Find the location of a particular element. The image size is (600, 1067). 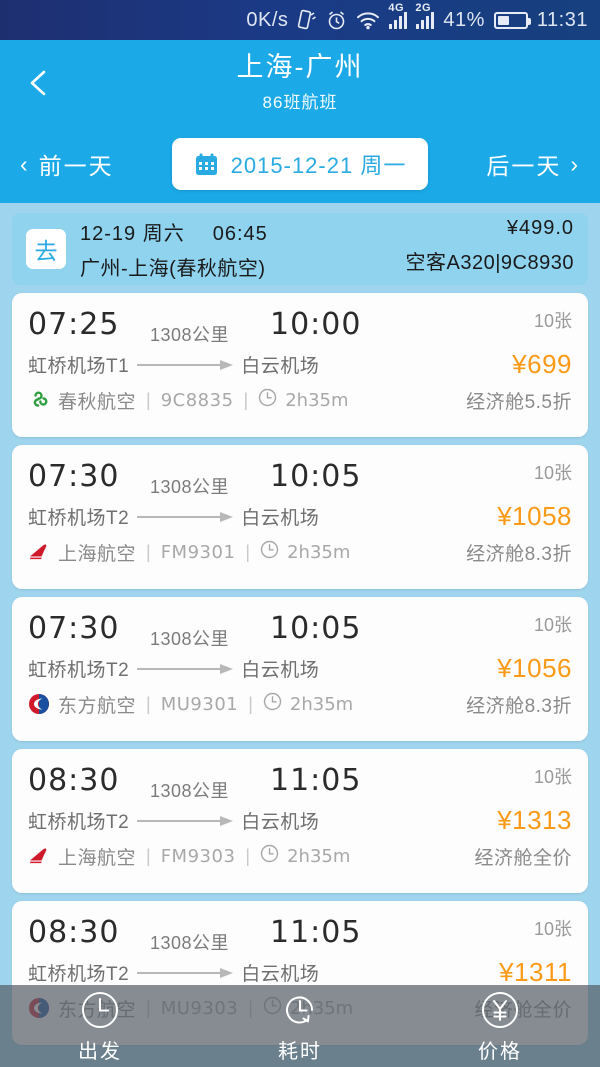

signal-2g-label: 2G is located at coordinates (423, 7).